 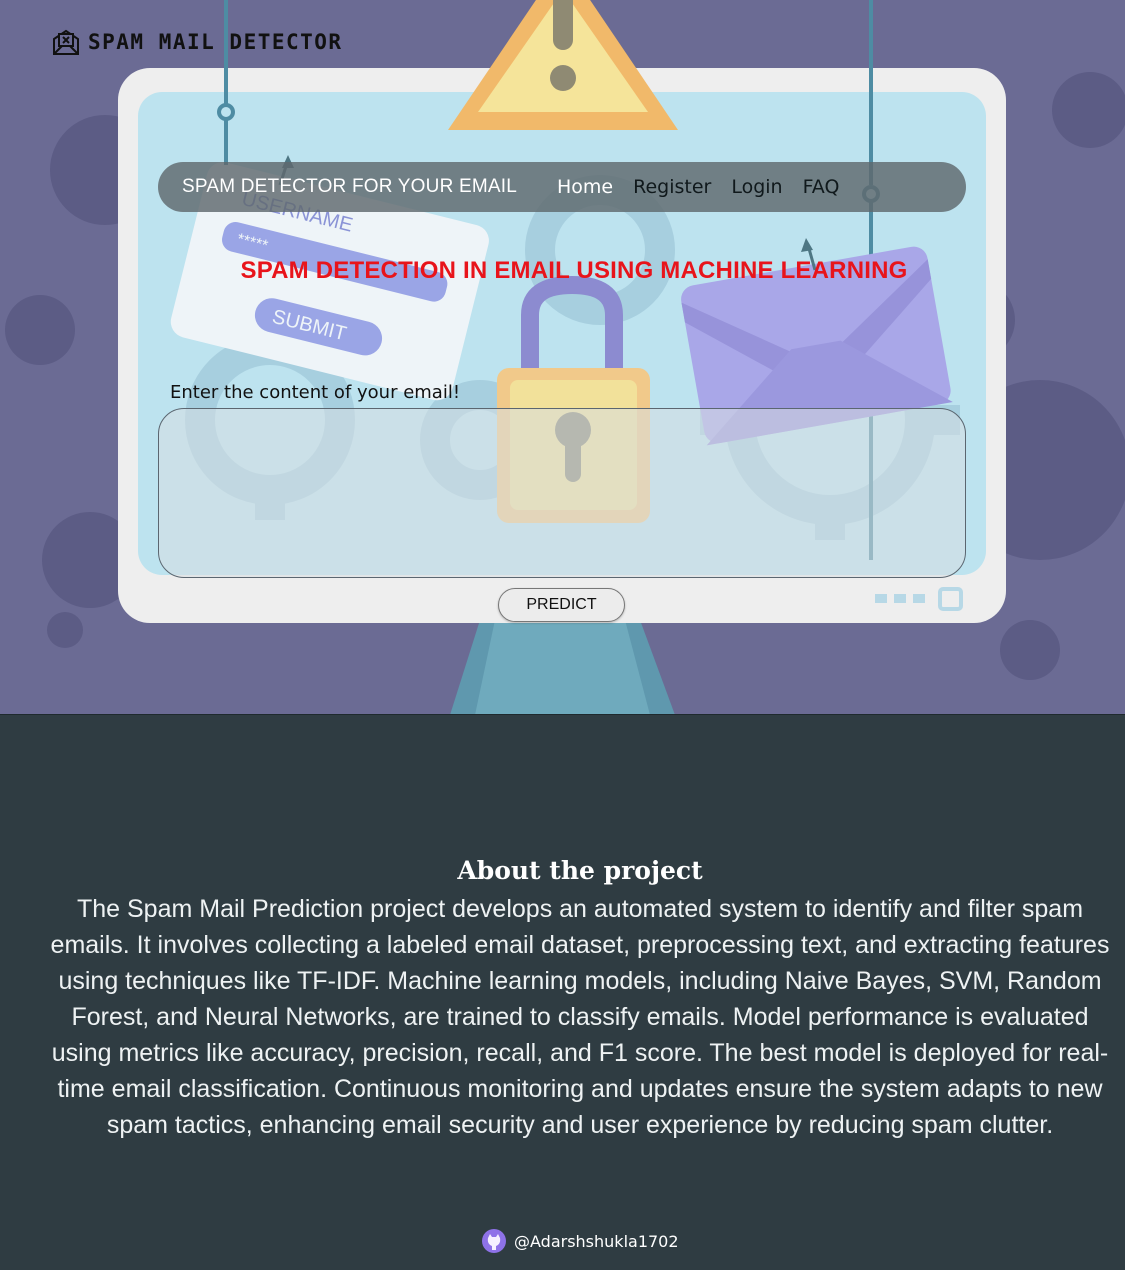 What do you see at coordinates (215, 42) in the screenshot?
I see `brand-name: SPAM MAIL DETECTOR` at bounding box center [215, 42].